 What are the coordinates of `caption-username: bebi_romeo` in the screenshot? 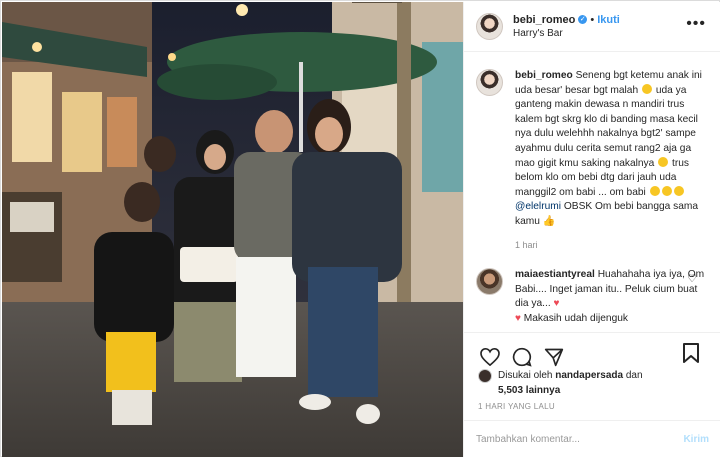 It's located at (544, 75).